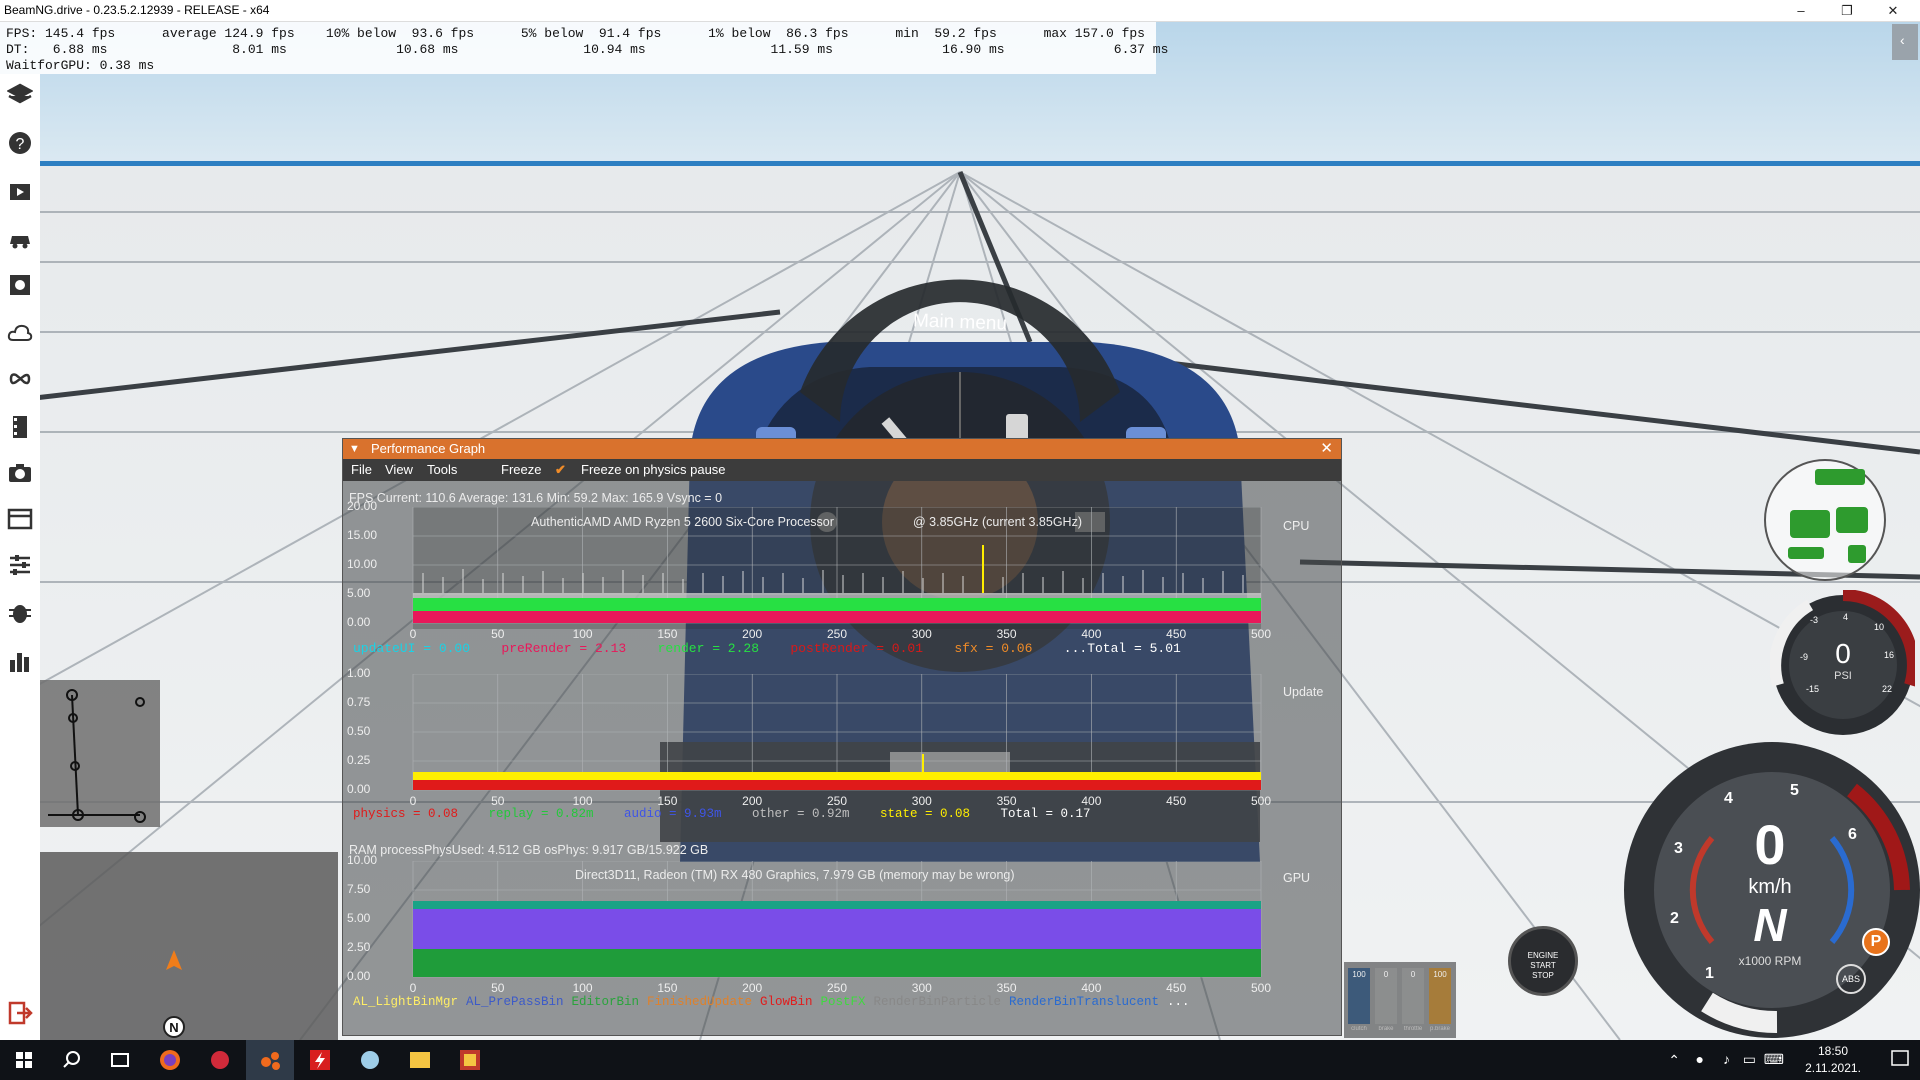 This screenshot has height=1080, width=1920. I want to click on navigation-map: N, so click(189, 946).